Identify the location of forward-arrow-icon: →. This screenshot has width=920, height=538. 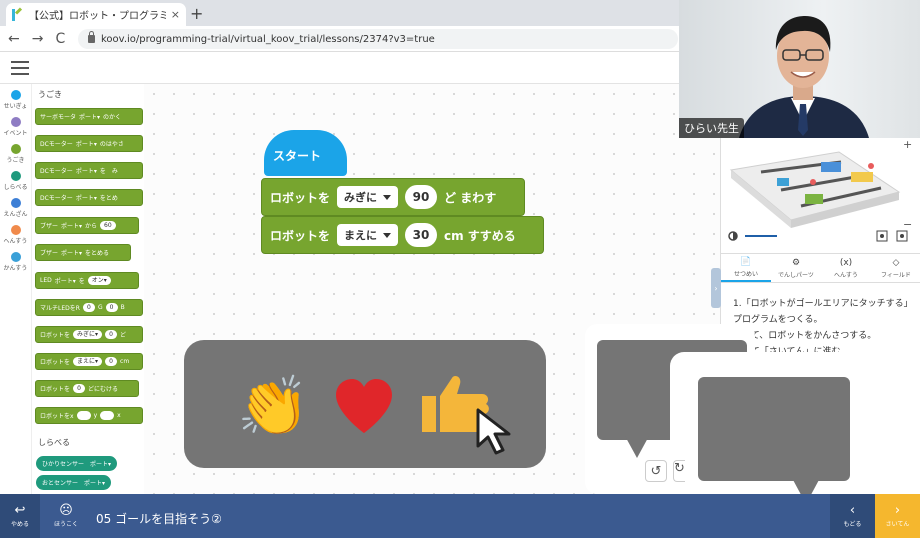
(38, 39).